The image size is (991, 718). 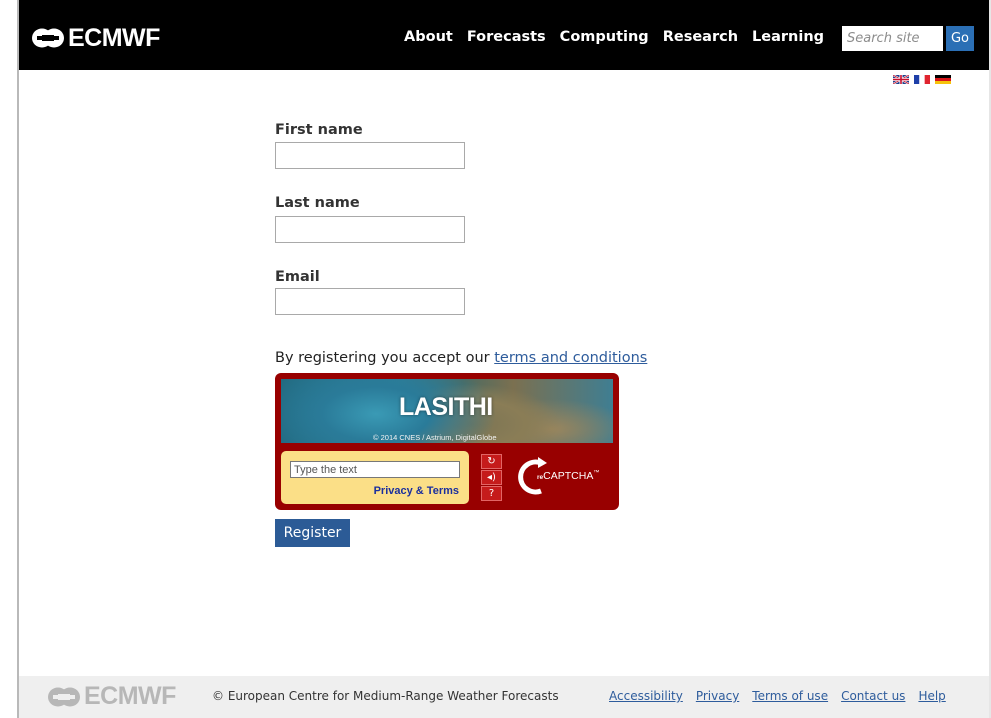 What do you see at coordinates (892, 38) in the screenshot?
I see `search-input` at bounding box center [892, 38].